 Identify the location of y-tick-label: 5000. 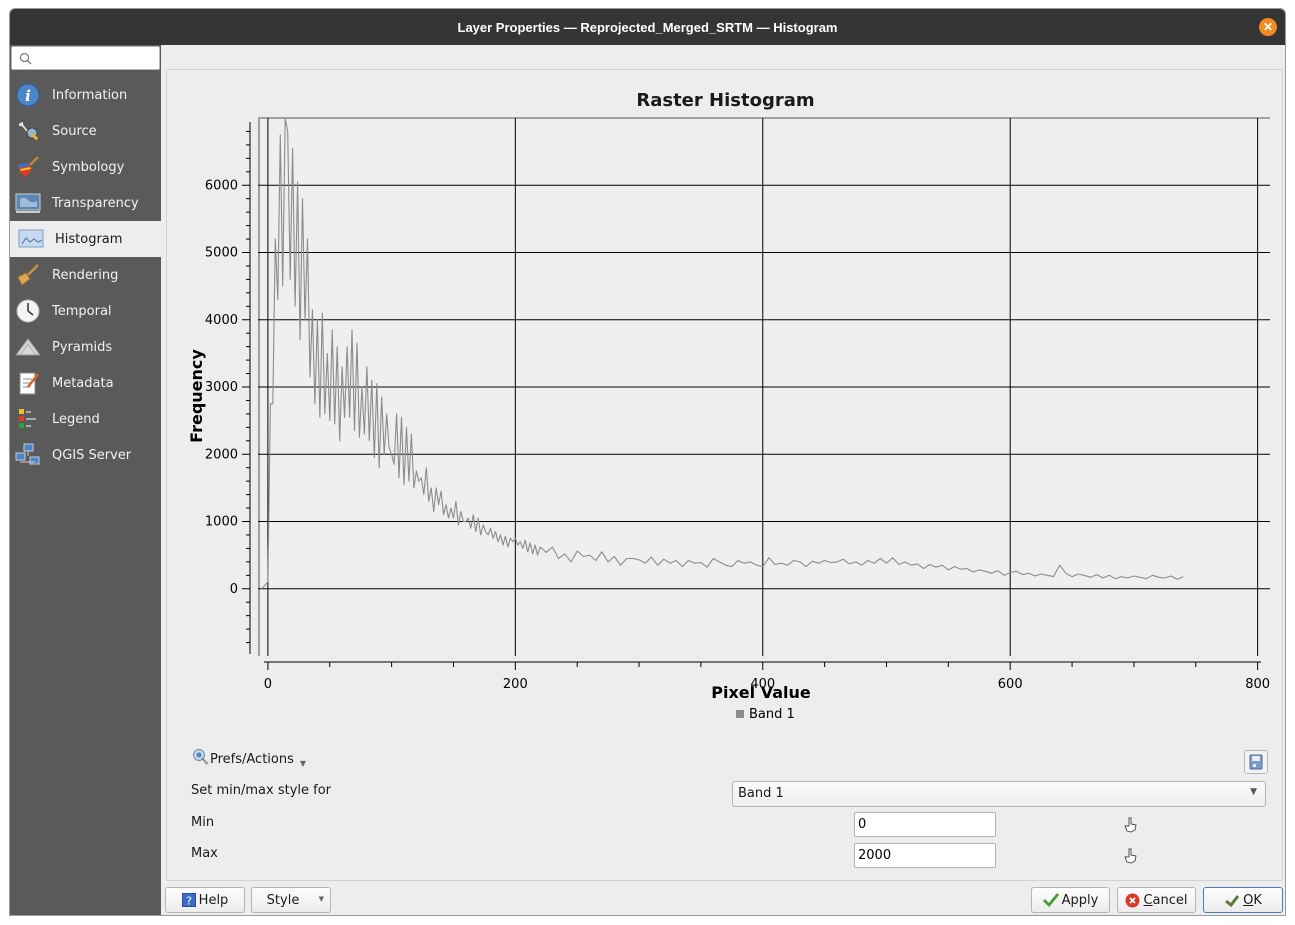
(221, 253).